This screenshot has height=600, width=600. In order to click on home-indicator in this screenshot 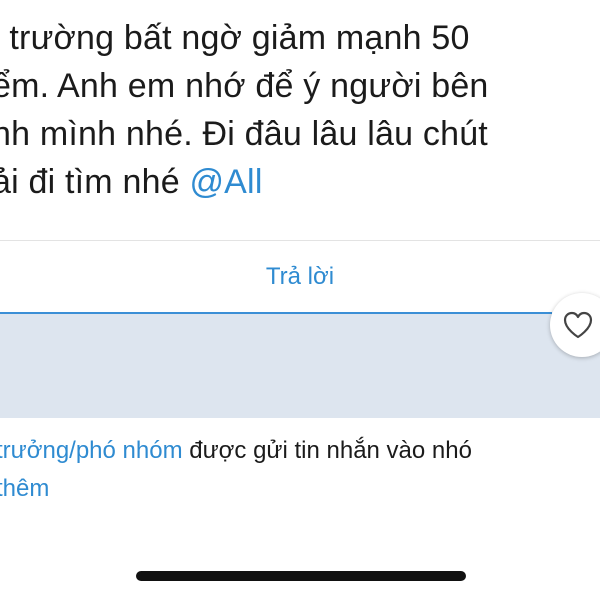, I will do `click(301, 576)`.